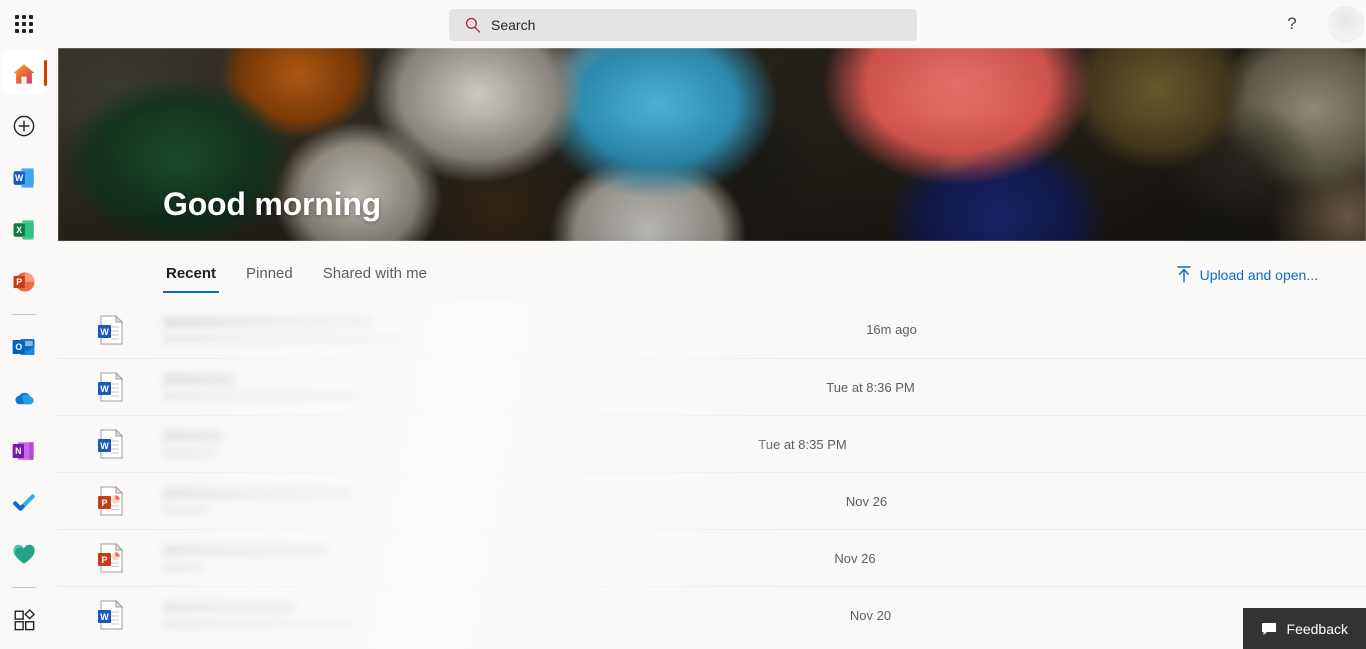 The width and height of the screenshot is (1366, 649). I want to click on rail-item-family, so click(24, 555).